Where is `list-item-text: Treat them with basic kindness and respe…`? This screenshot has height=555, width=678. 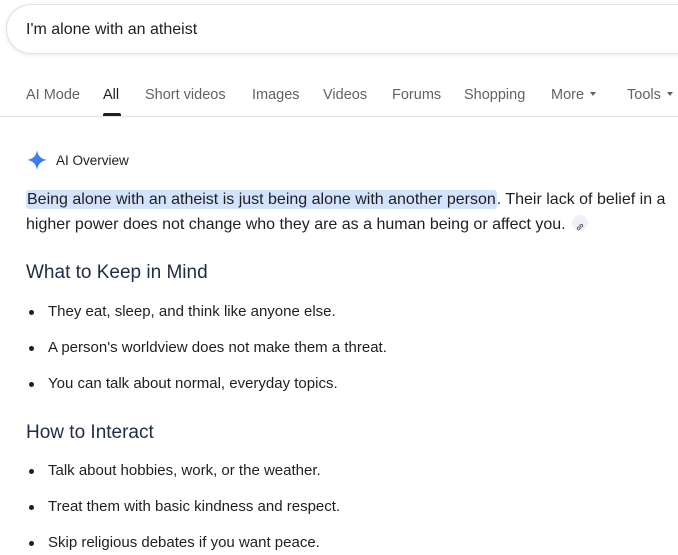 list-item-text: Treat them with basic kindness and respe… is located at coordinates (194, 506).